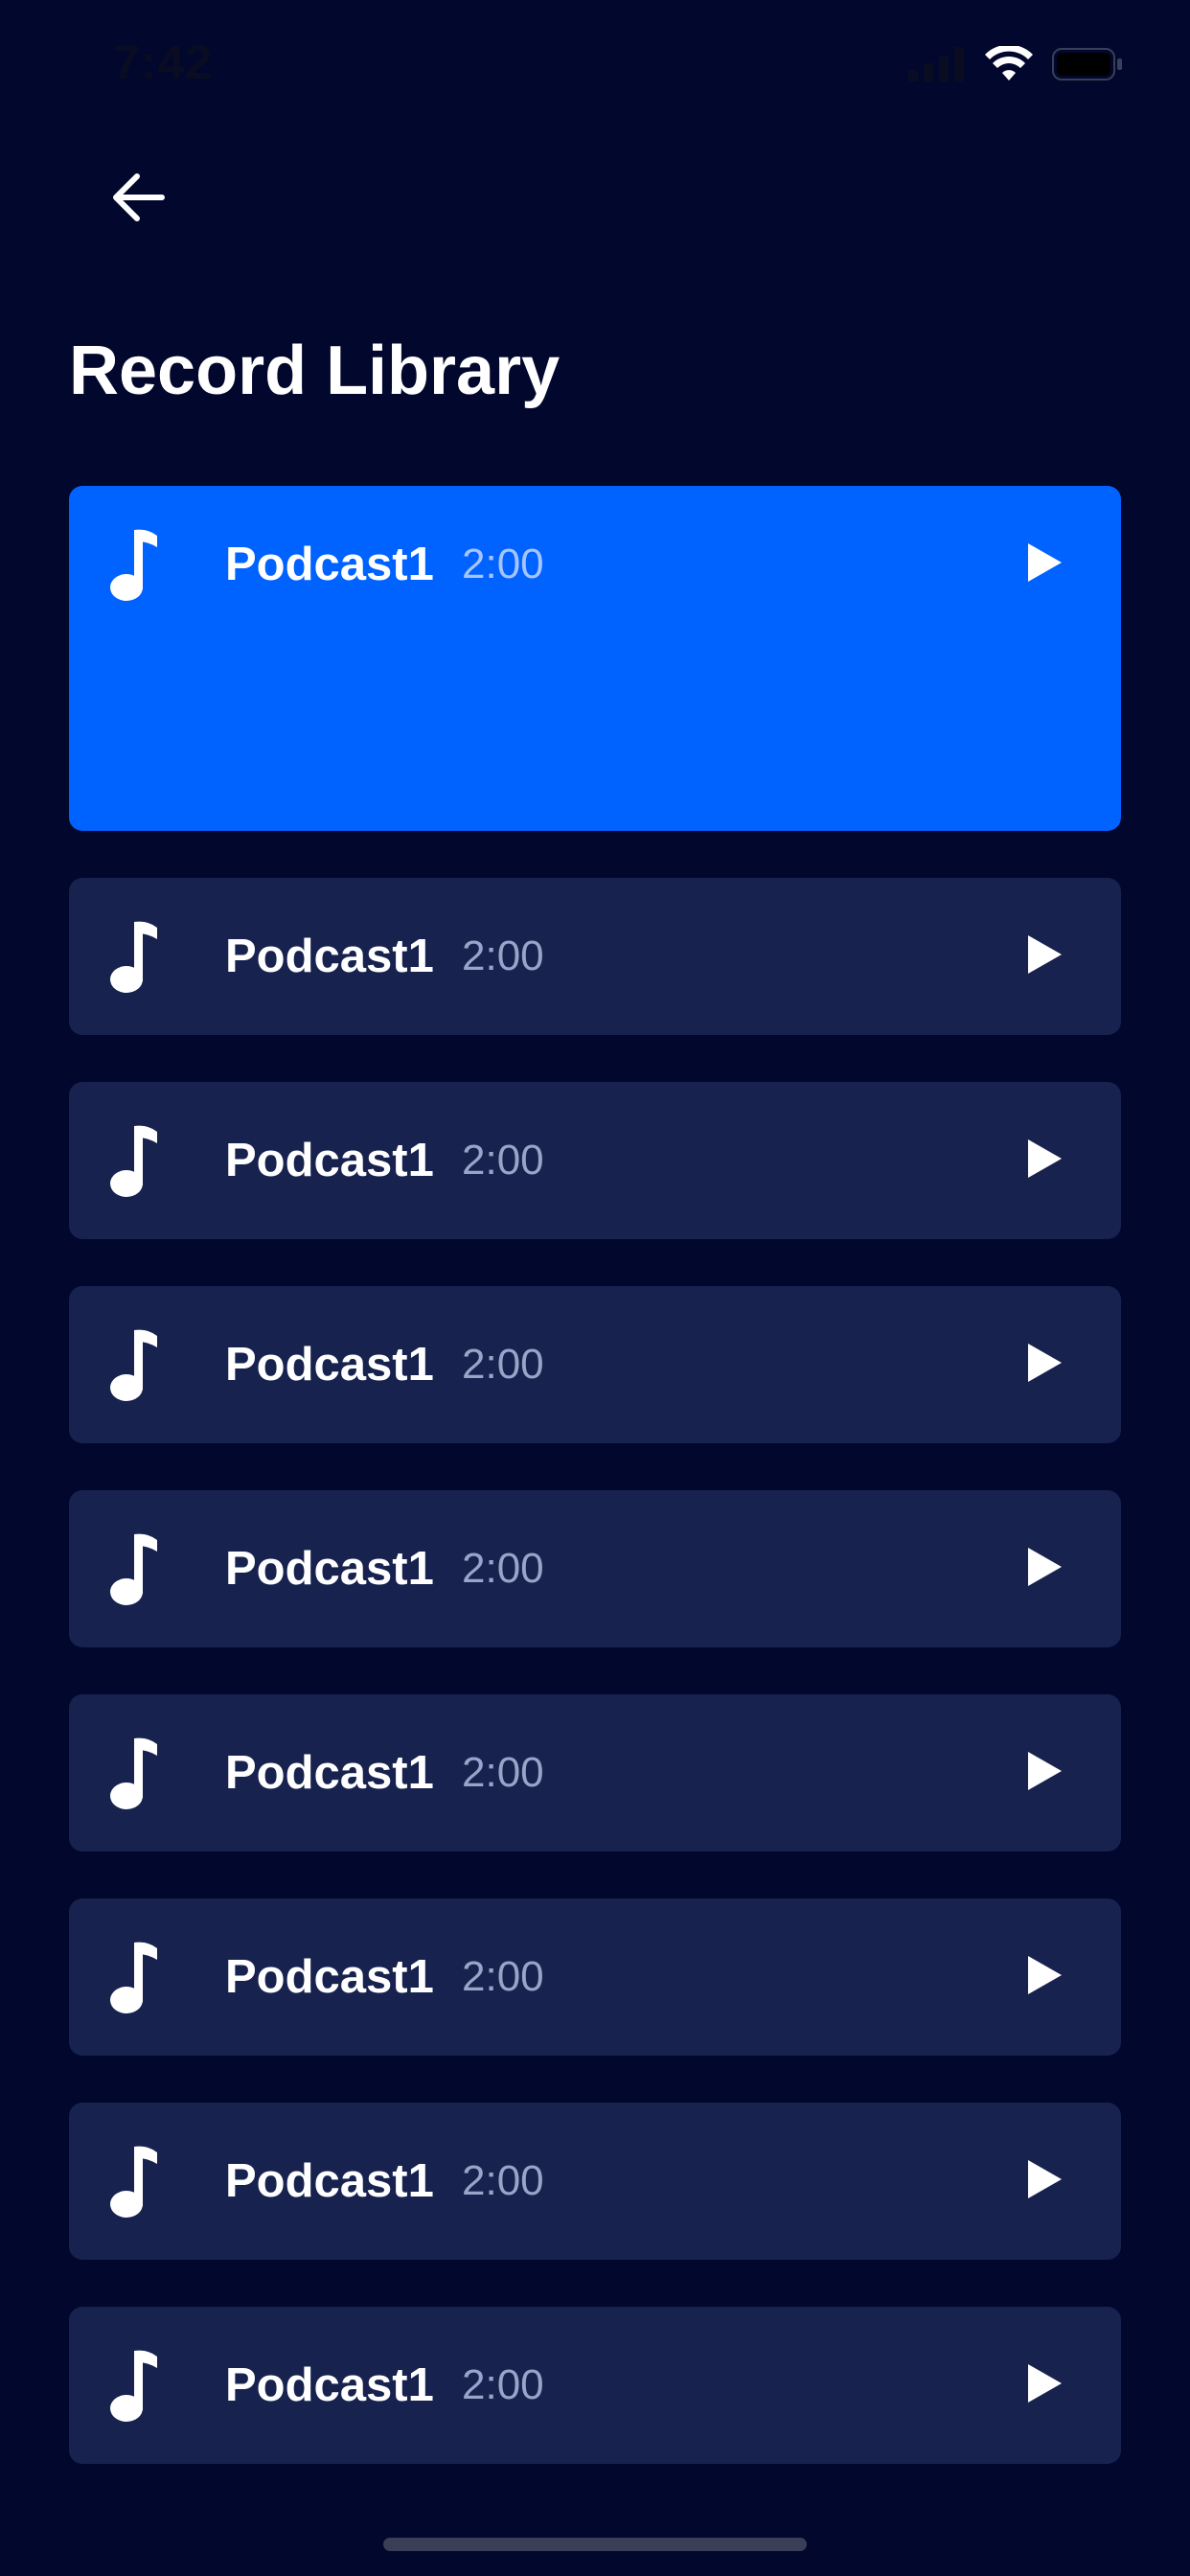  Describe the element at coordinates (163, 62) in the screenshot. I see `status-time: 7:42` at that location.